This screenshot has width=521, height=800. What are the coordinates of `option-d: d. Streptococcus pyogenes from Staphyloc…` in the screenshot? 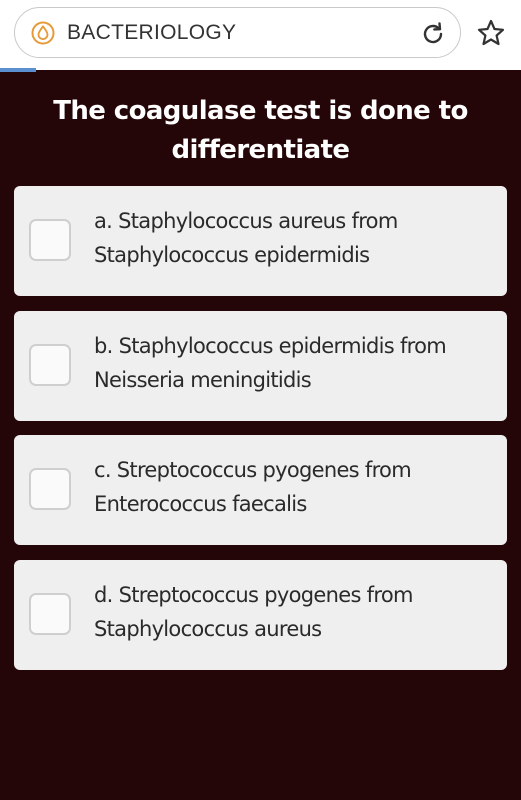 It's located at (260, 615).